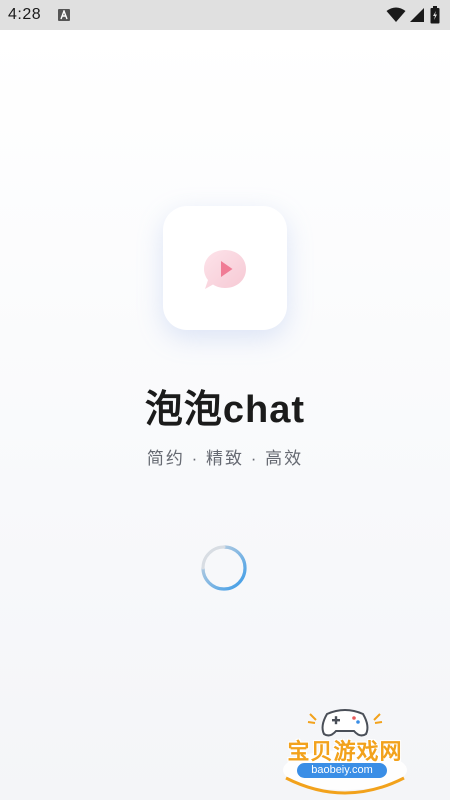 This screenshot has width=450, height=800. I want to click on status-time: 4:28, so click(25, 14).